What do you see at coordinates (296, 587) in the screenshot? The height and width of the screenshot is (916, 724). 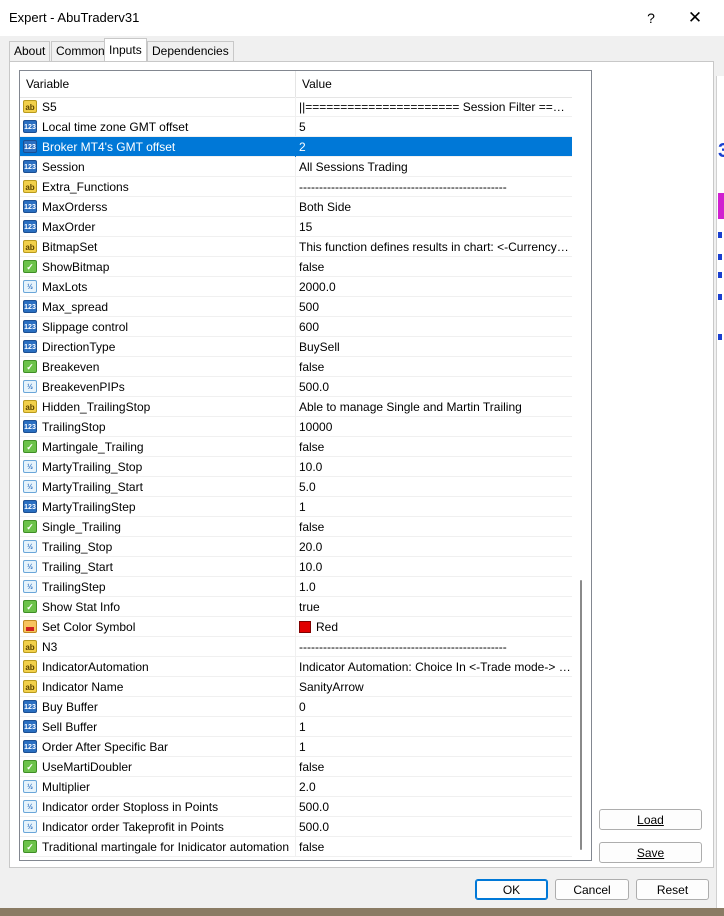 I see `table-row: ½ TrailingStep 1.0` at bounding box center [296, 587].